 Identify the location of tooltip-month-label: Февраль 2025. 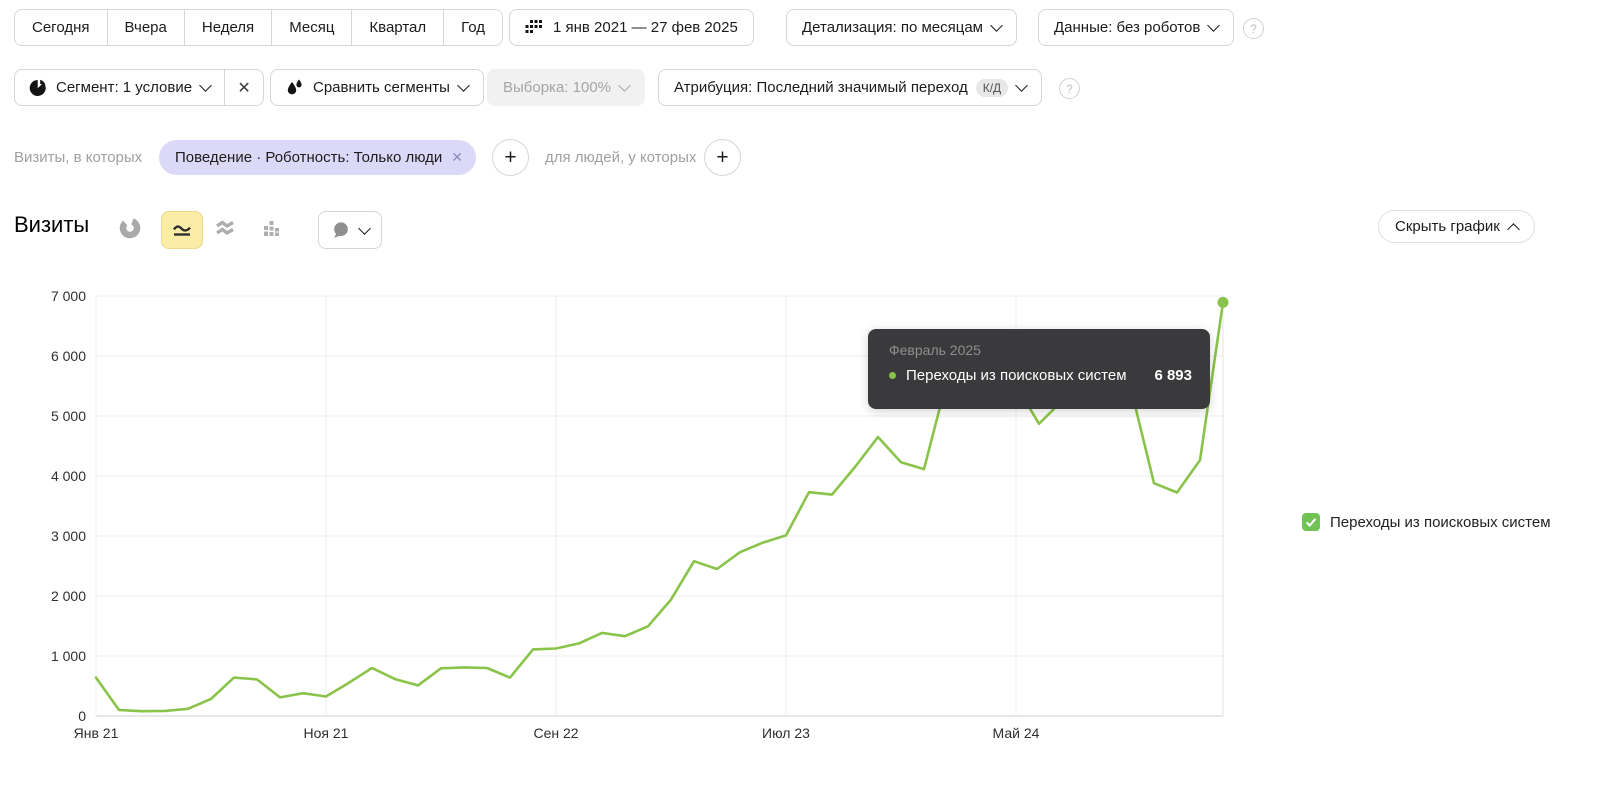
(935, 350).